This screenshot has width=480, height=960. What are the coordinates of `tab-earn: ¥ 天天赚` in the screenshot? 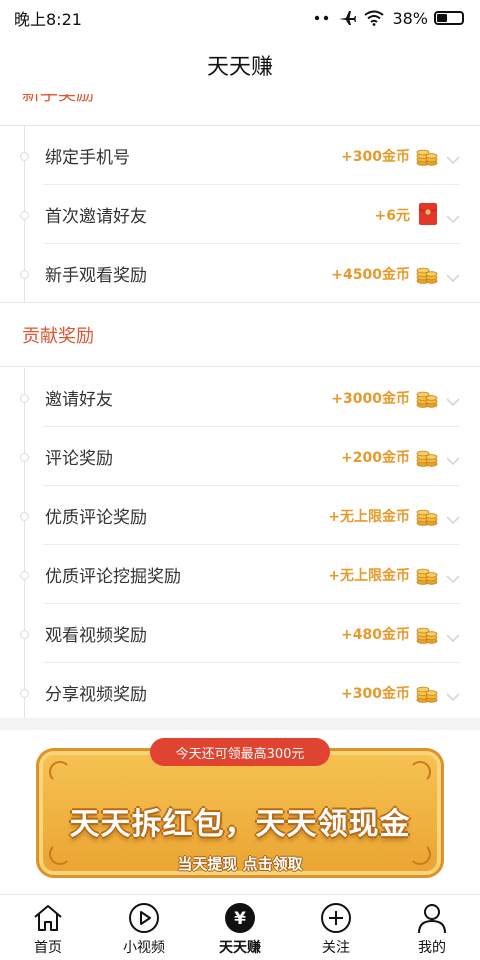 It's located at (240, 927).